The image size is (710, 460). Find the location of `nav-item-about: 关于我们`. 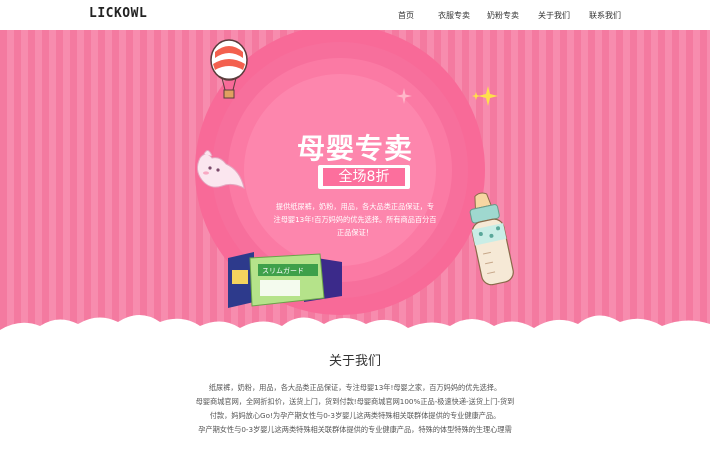

nav-item-about: 关于我们 is located at coordinates (554, 15).